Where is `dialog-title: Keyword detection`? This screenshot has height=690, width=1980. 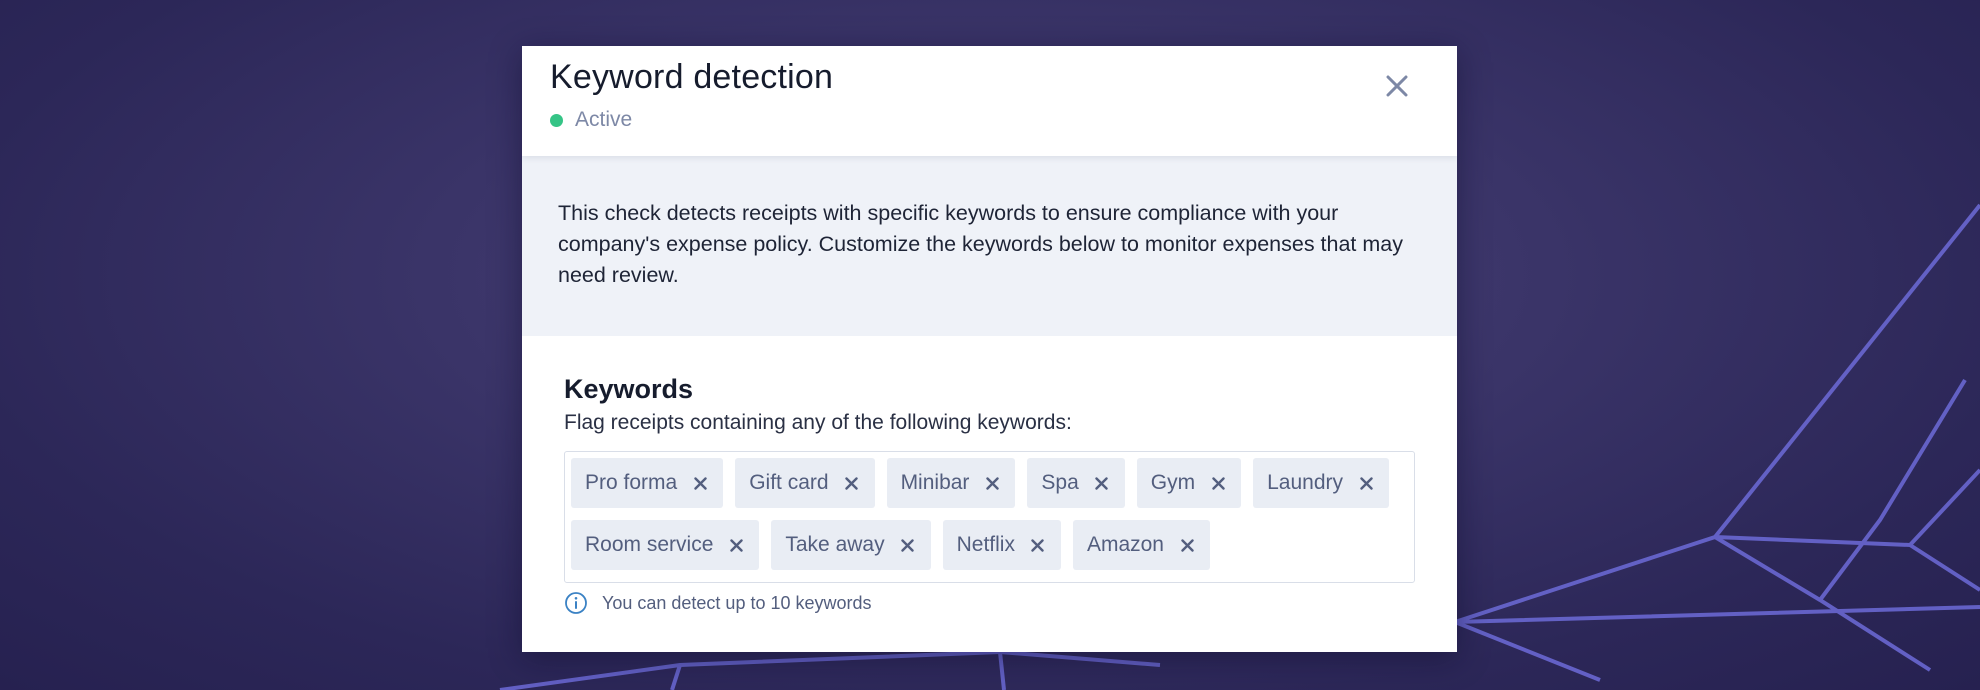 dialog-title: Keyword detection is located at coordinates (692, 77).